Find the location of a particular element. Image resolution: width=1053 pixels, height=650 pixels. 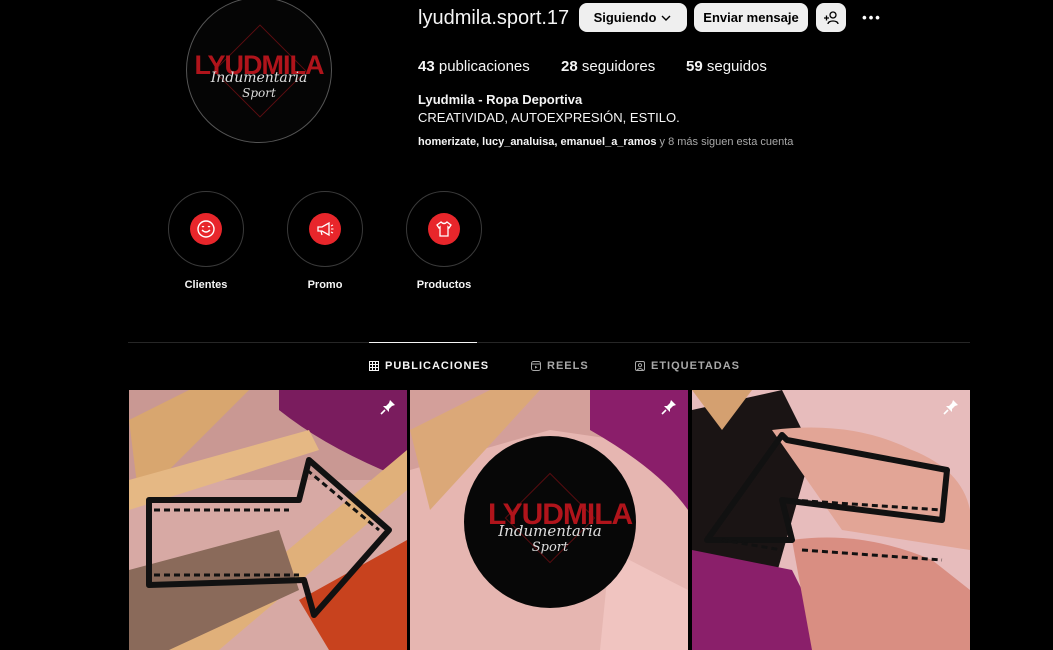

post-tile: LYUDMILA Indumentaria Sport is located at coordinates (549, 520).